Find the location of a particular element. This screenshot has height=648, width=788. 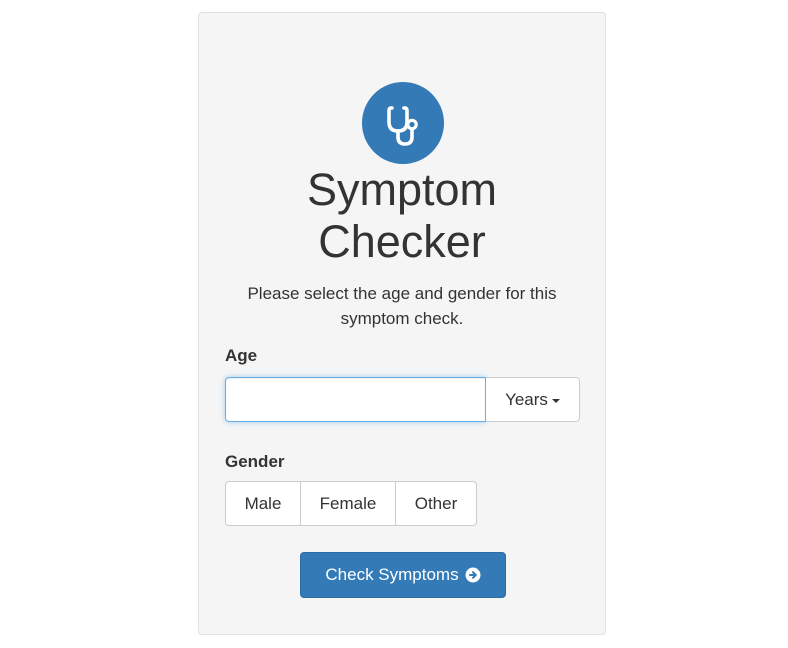

page-title: Symptom Checker is located at coordinates (402, 216).